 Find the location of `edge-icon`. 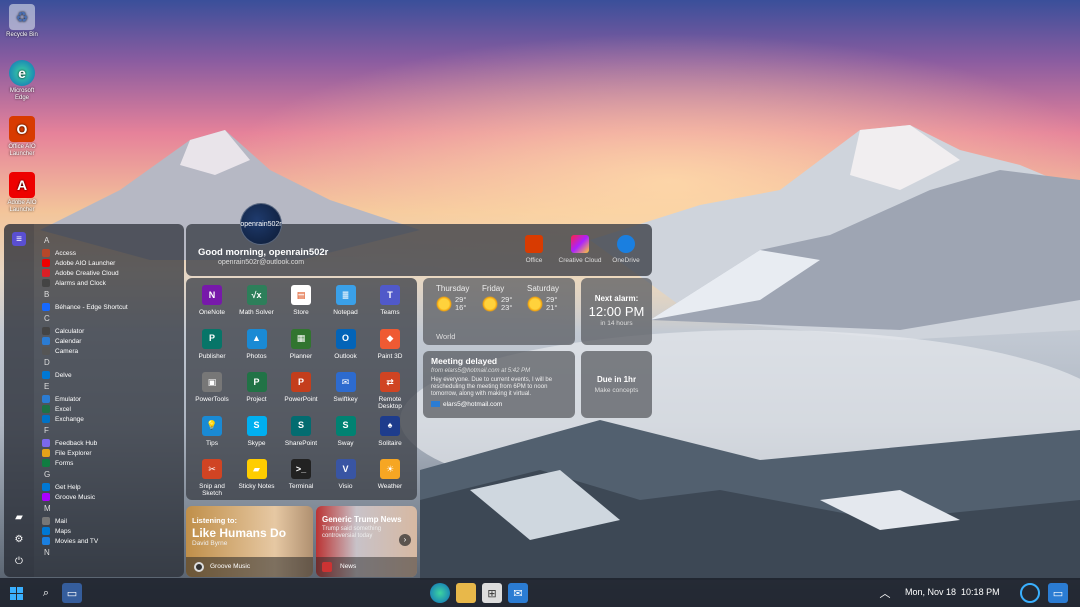

edge-icon is located at coordinates (440, 593).